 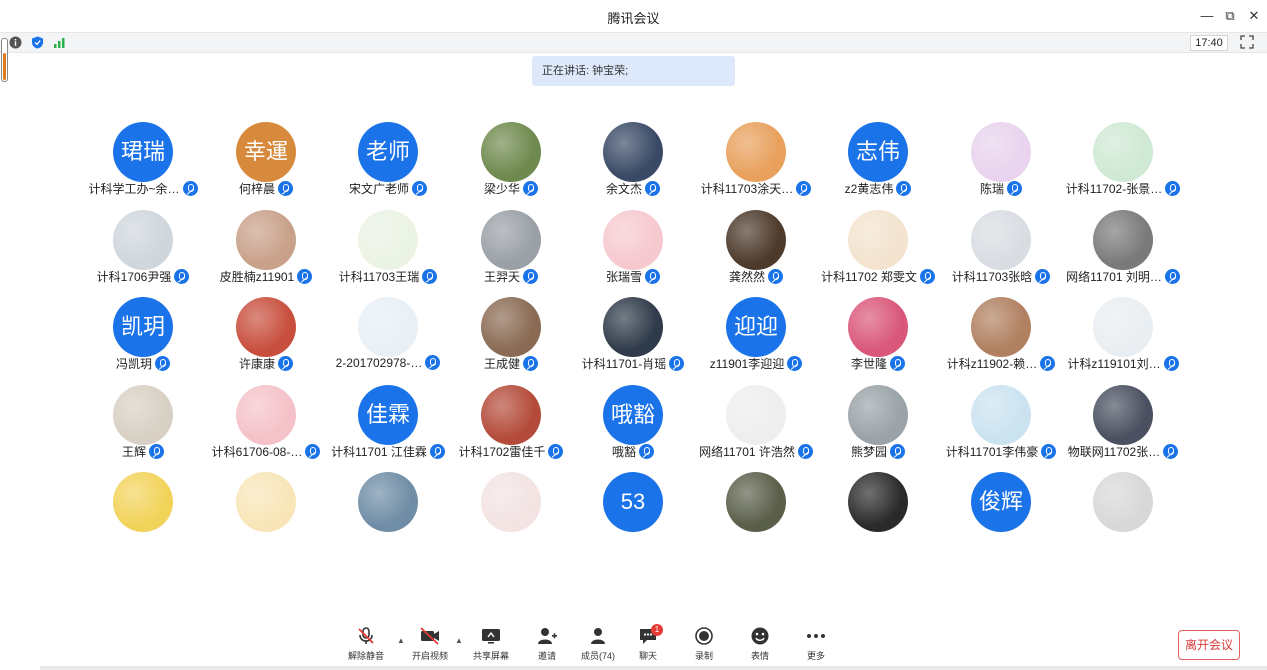 What do you see at coordinates (704, 646) in the screenshot?
I see `record-button: 录制` at bounding box center [704, 646].